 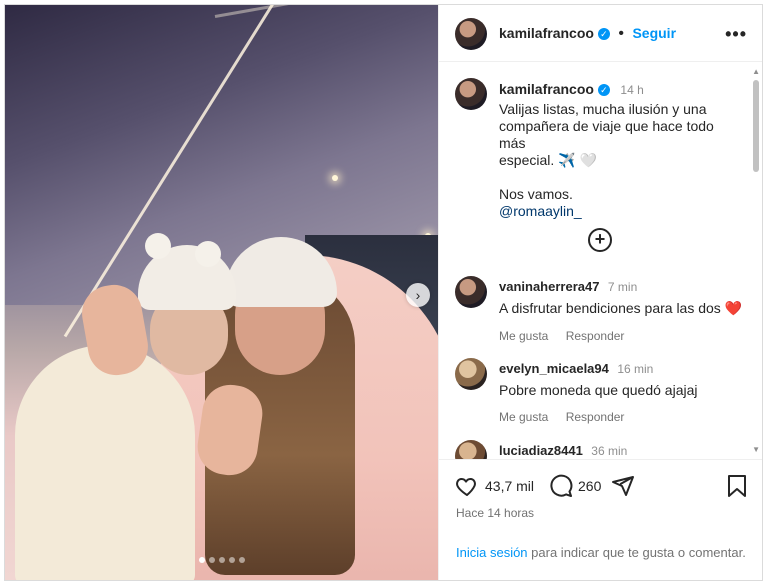 What do you see at coordinates (623, 486) in the screenshot?
I see `share-send-icon` at bounding box center [623, 486].